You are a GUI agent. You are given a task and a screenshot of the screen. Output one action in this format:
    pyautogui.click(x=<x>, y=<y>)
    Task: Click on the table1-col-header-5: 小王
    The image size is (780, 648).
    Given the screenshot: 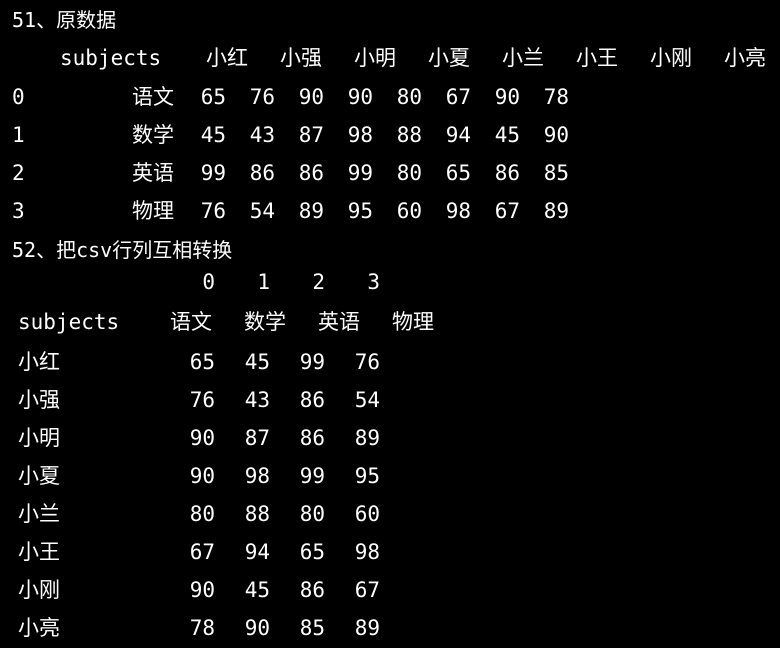 What is the action you would take?
    pyautogui.click(x=597, y=58)
    